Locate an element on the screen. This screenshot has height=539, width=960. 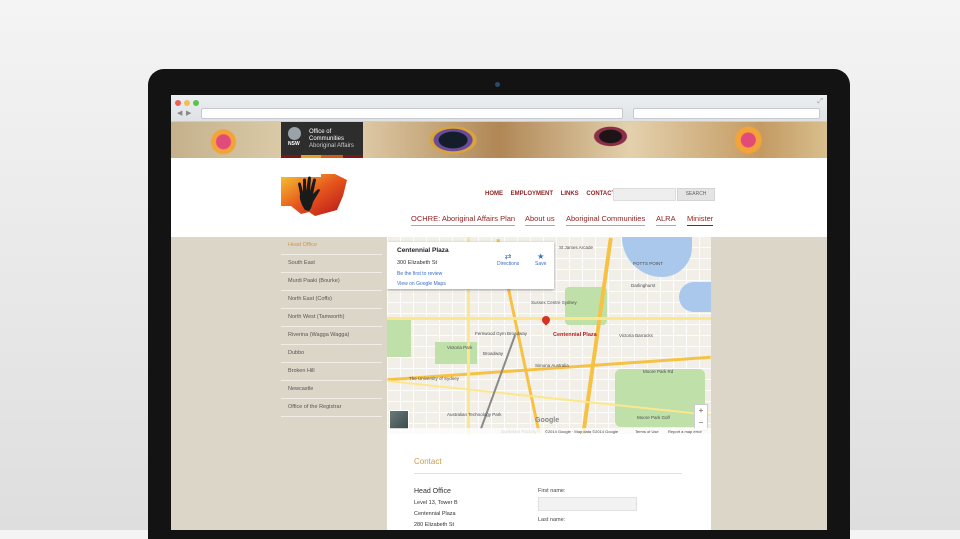
contact-heading: Contact is located at coordinates (428, 461).